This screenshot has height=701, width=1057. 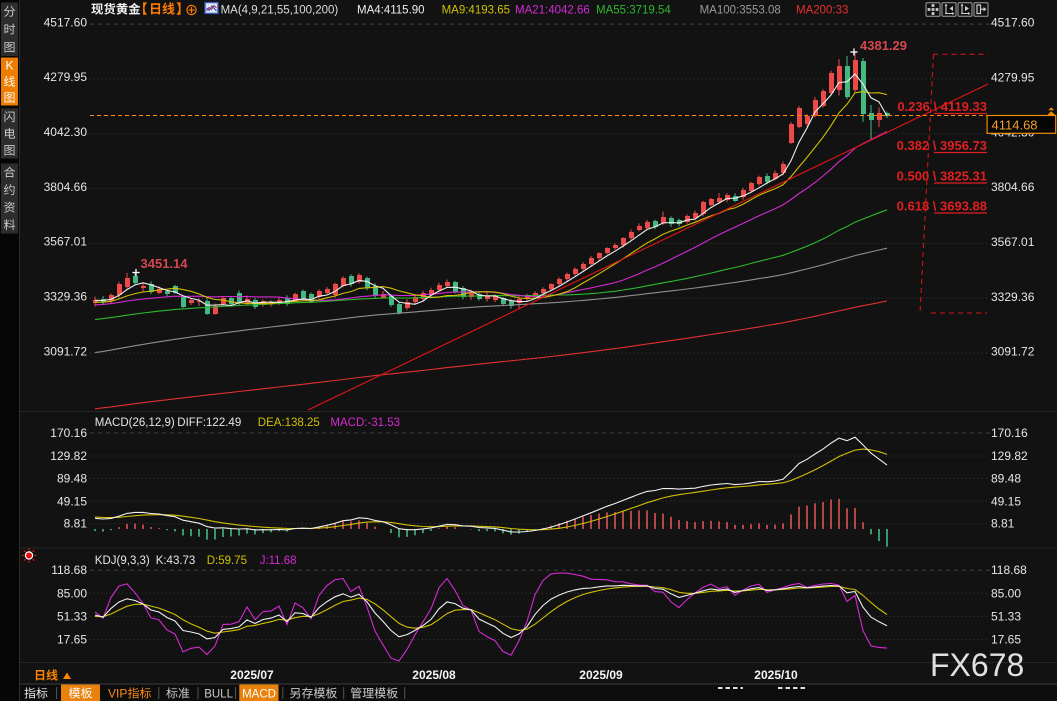 What do you see at coordinates (218, 695) in the screenshot?
I see `svg-text: BULL` at bounding box center [218, 695].